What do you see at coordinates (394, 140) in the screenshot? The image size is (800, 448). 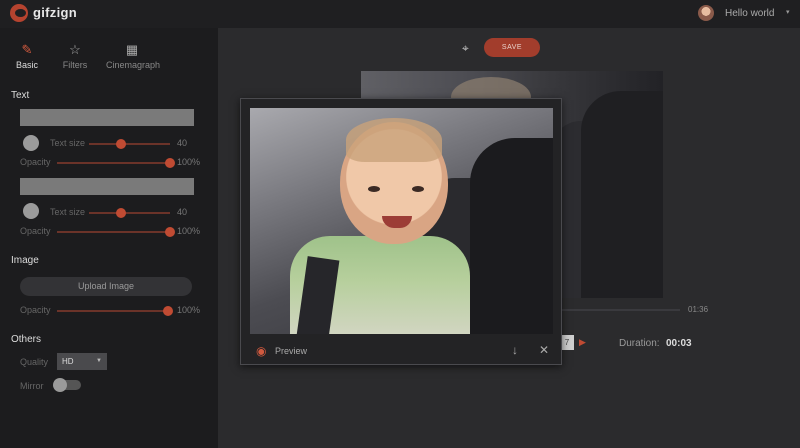 I see `preview-hair` at bounding box center [394, 140].